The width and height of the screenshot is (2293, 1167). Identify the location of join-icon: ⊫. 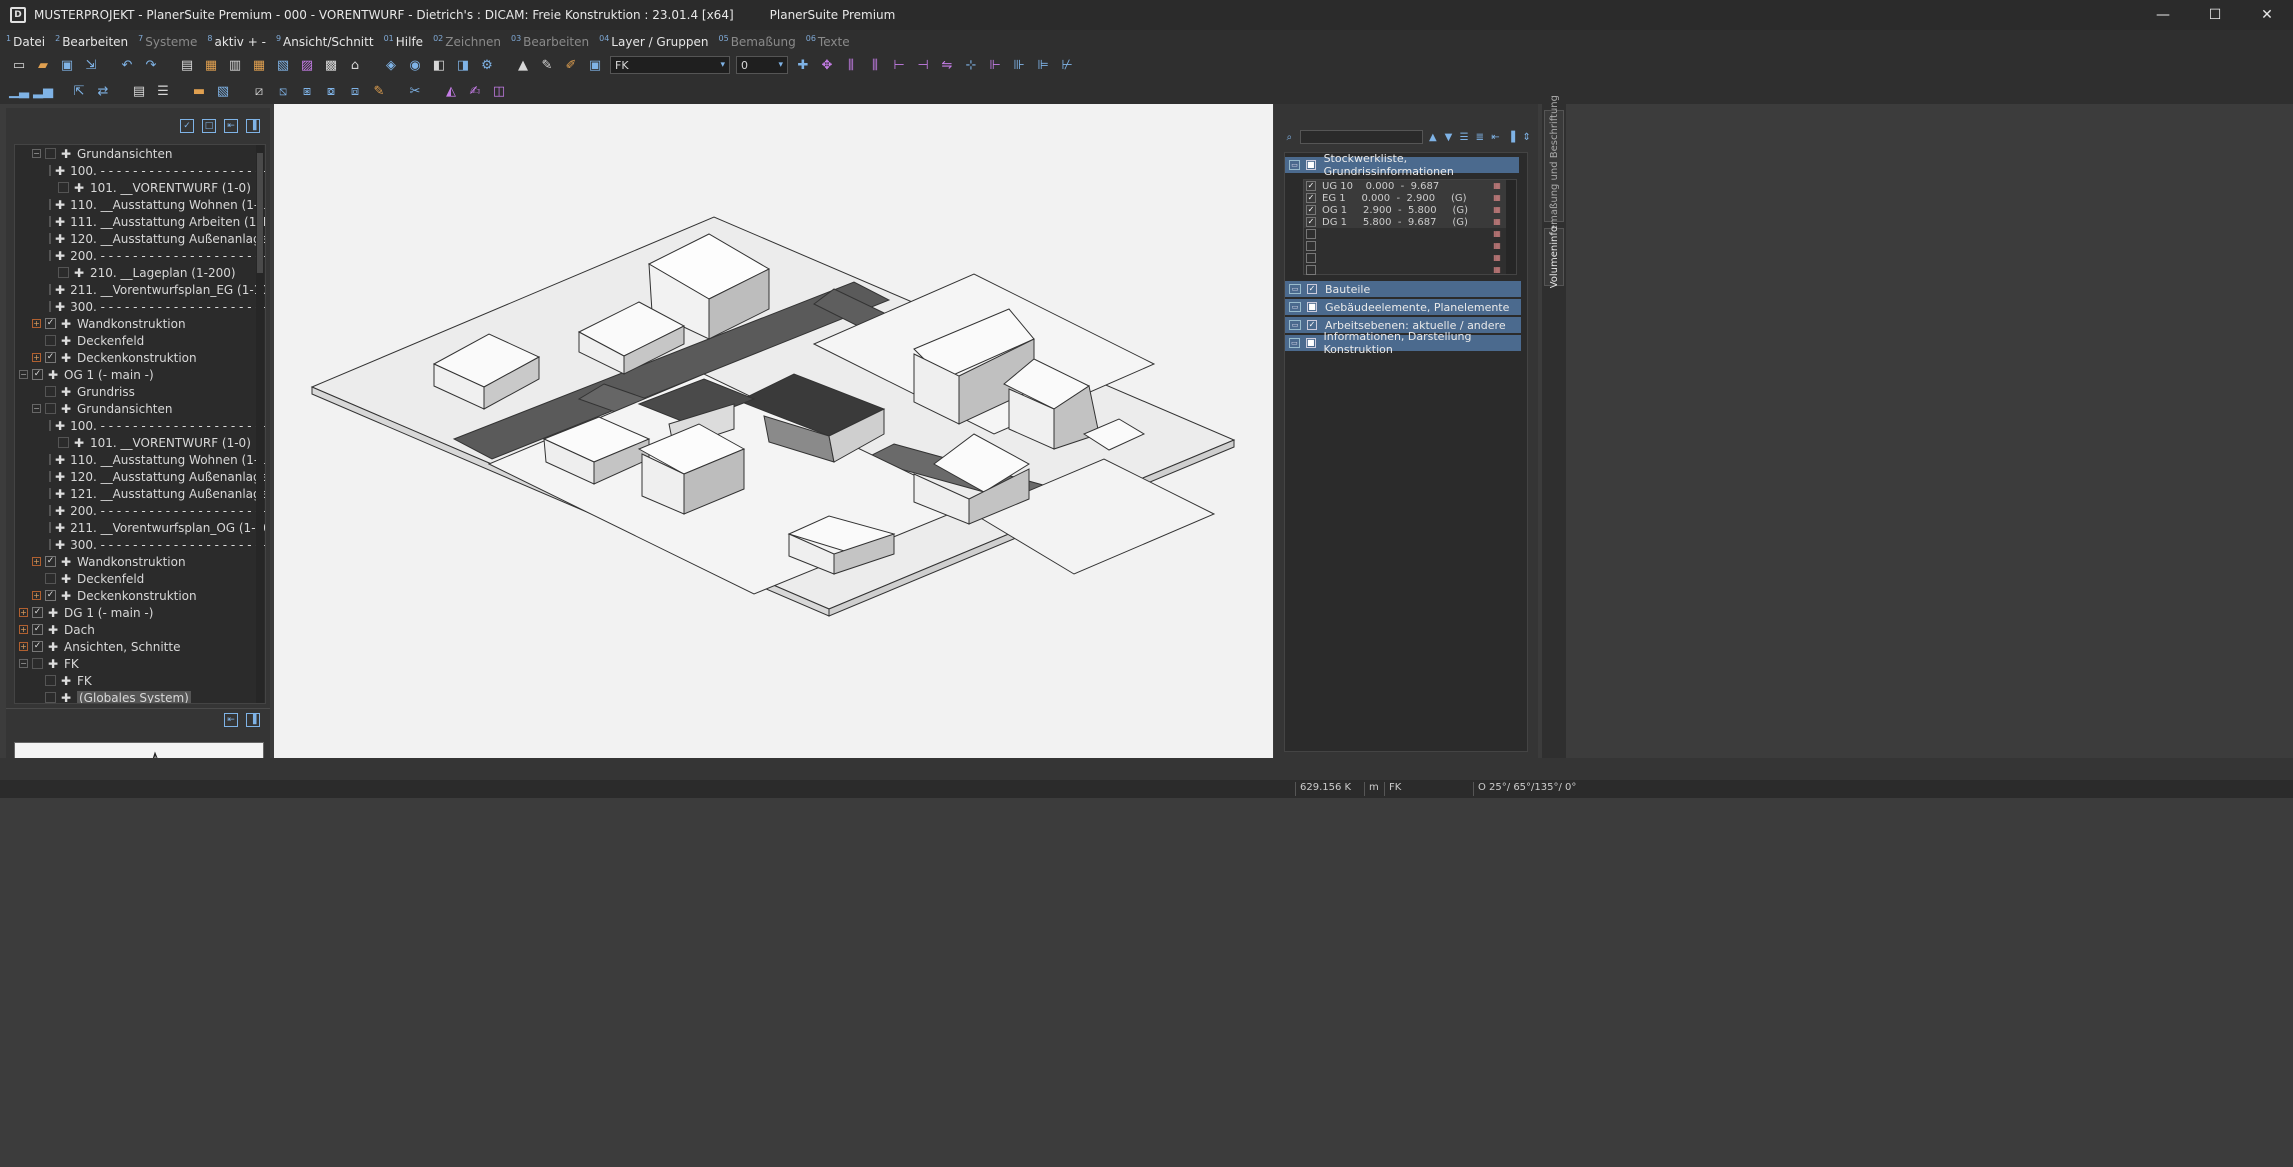
(1043, 65).